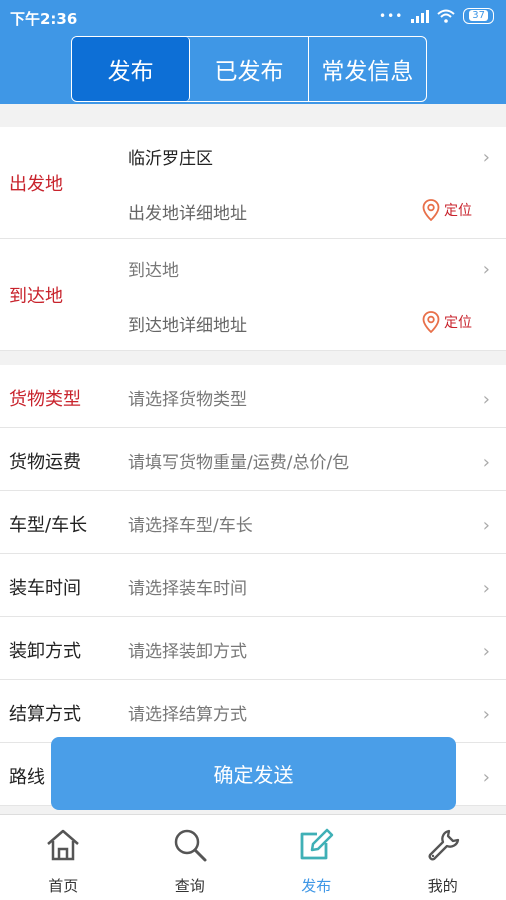  Describe the element at coordinates (253, 585) in the screenshot. I see `form-row-loading-time: 装车时间 请选择装车时间 ›` at that location.